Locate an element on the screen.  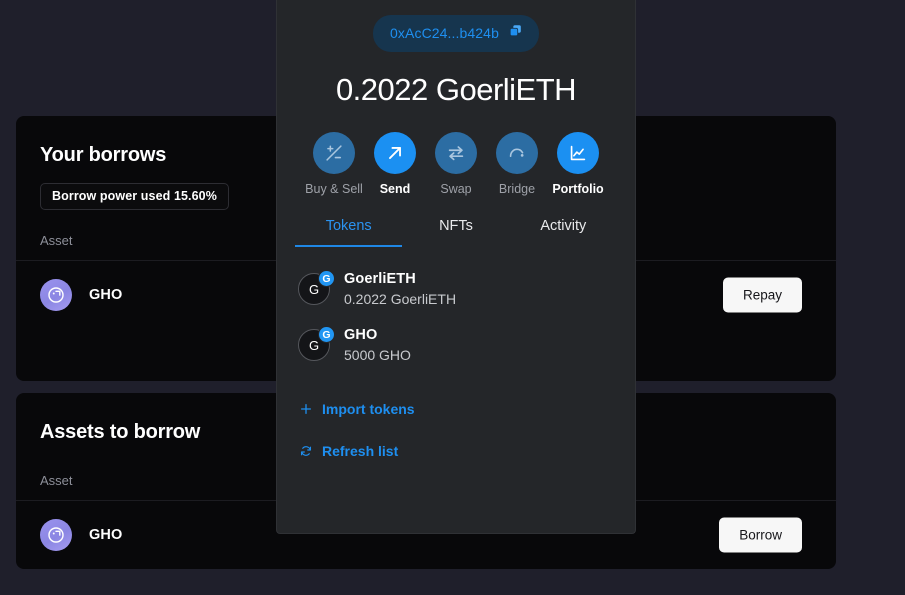
action-bridge: Bridge is located at coordinates (517, 164).